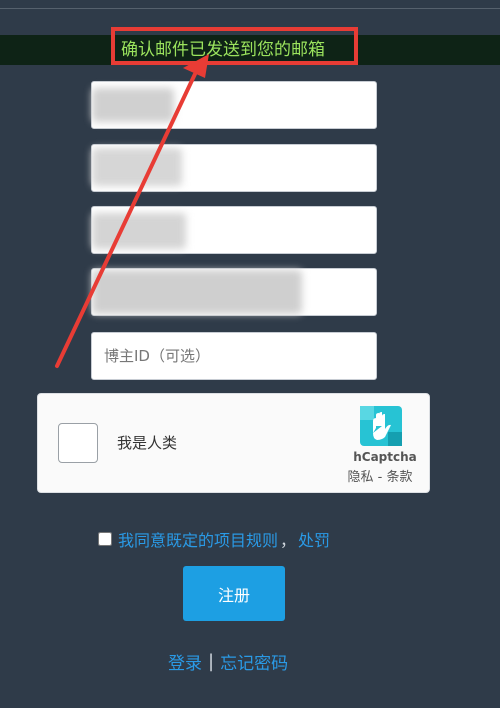  I want to click on agree-checkbox, so click(105, 539).